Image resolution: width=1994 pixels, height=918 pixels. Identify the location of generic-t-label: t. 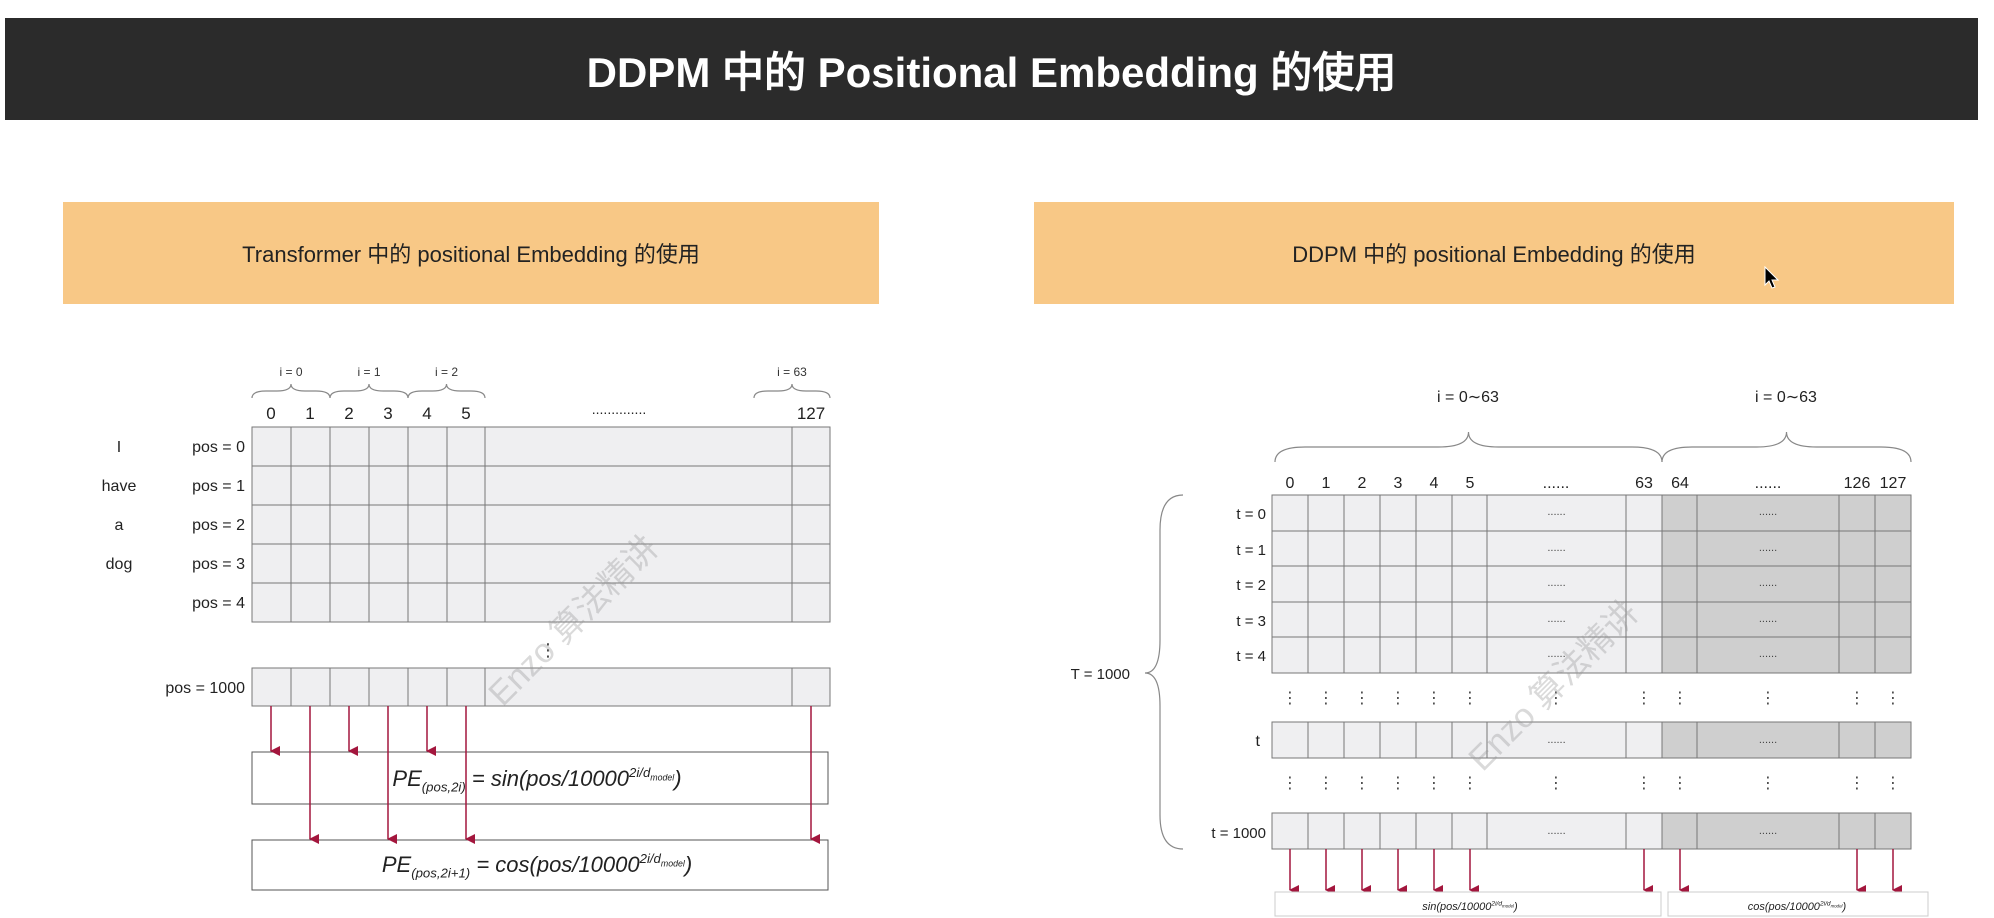
(1258, 741).